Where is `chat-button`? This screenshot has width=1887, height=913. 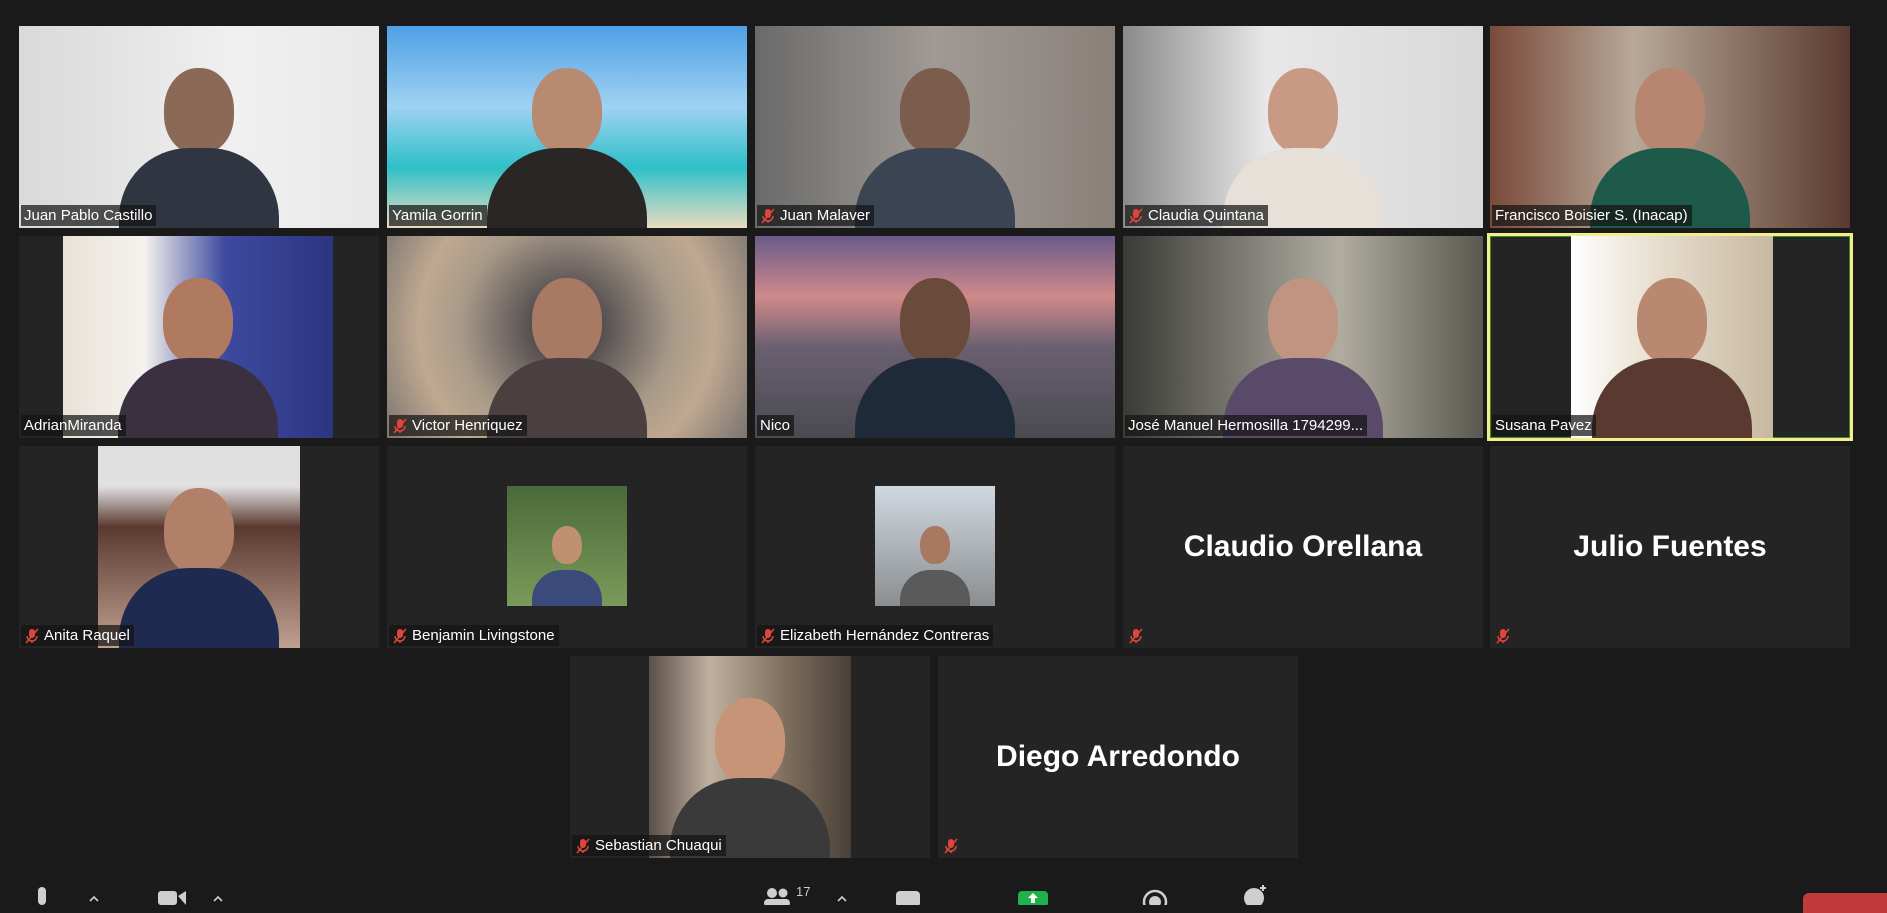 chat-button is located at coordinates (908, 892).